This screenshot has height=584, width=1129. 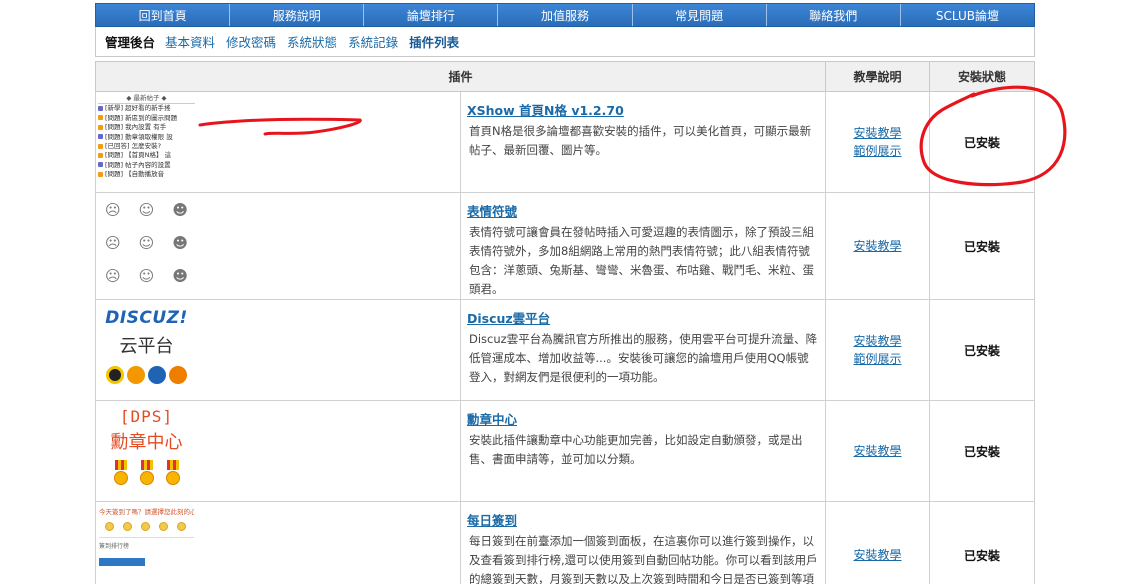 What do you see at coordinates (699, 15) in the screenshot?
I see `nav-item-4: 常見問題` at bounding box center [699, 15].